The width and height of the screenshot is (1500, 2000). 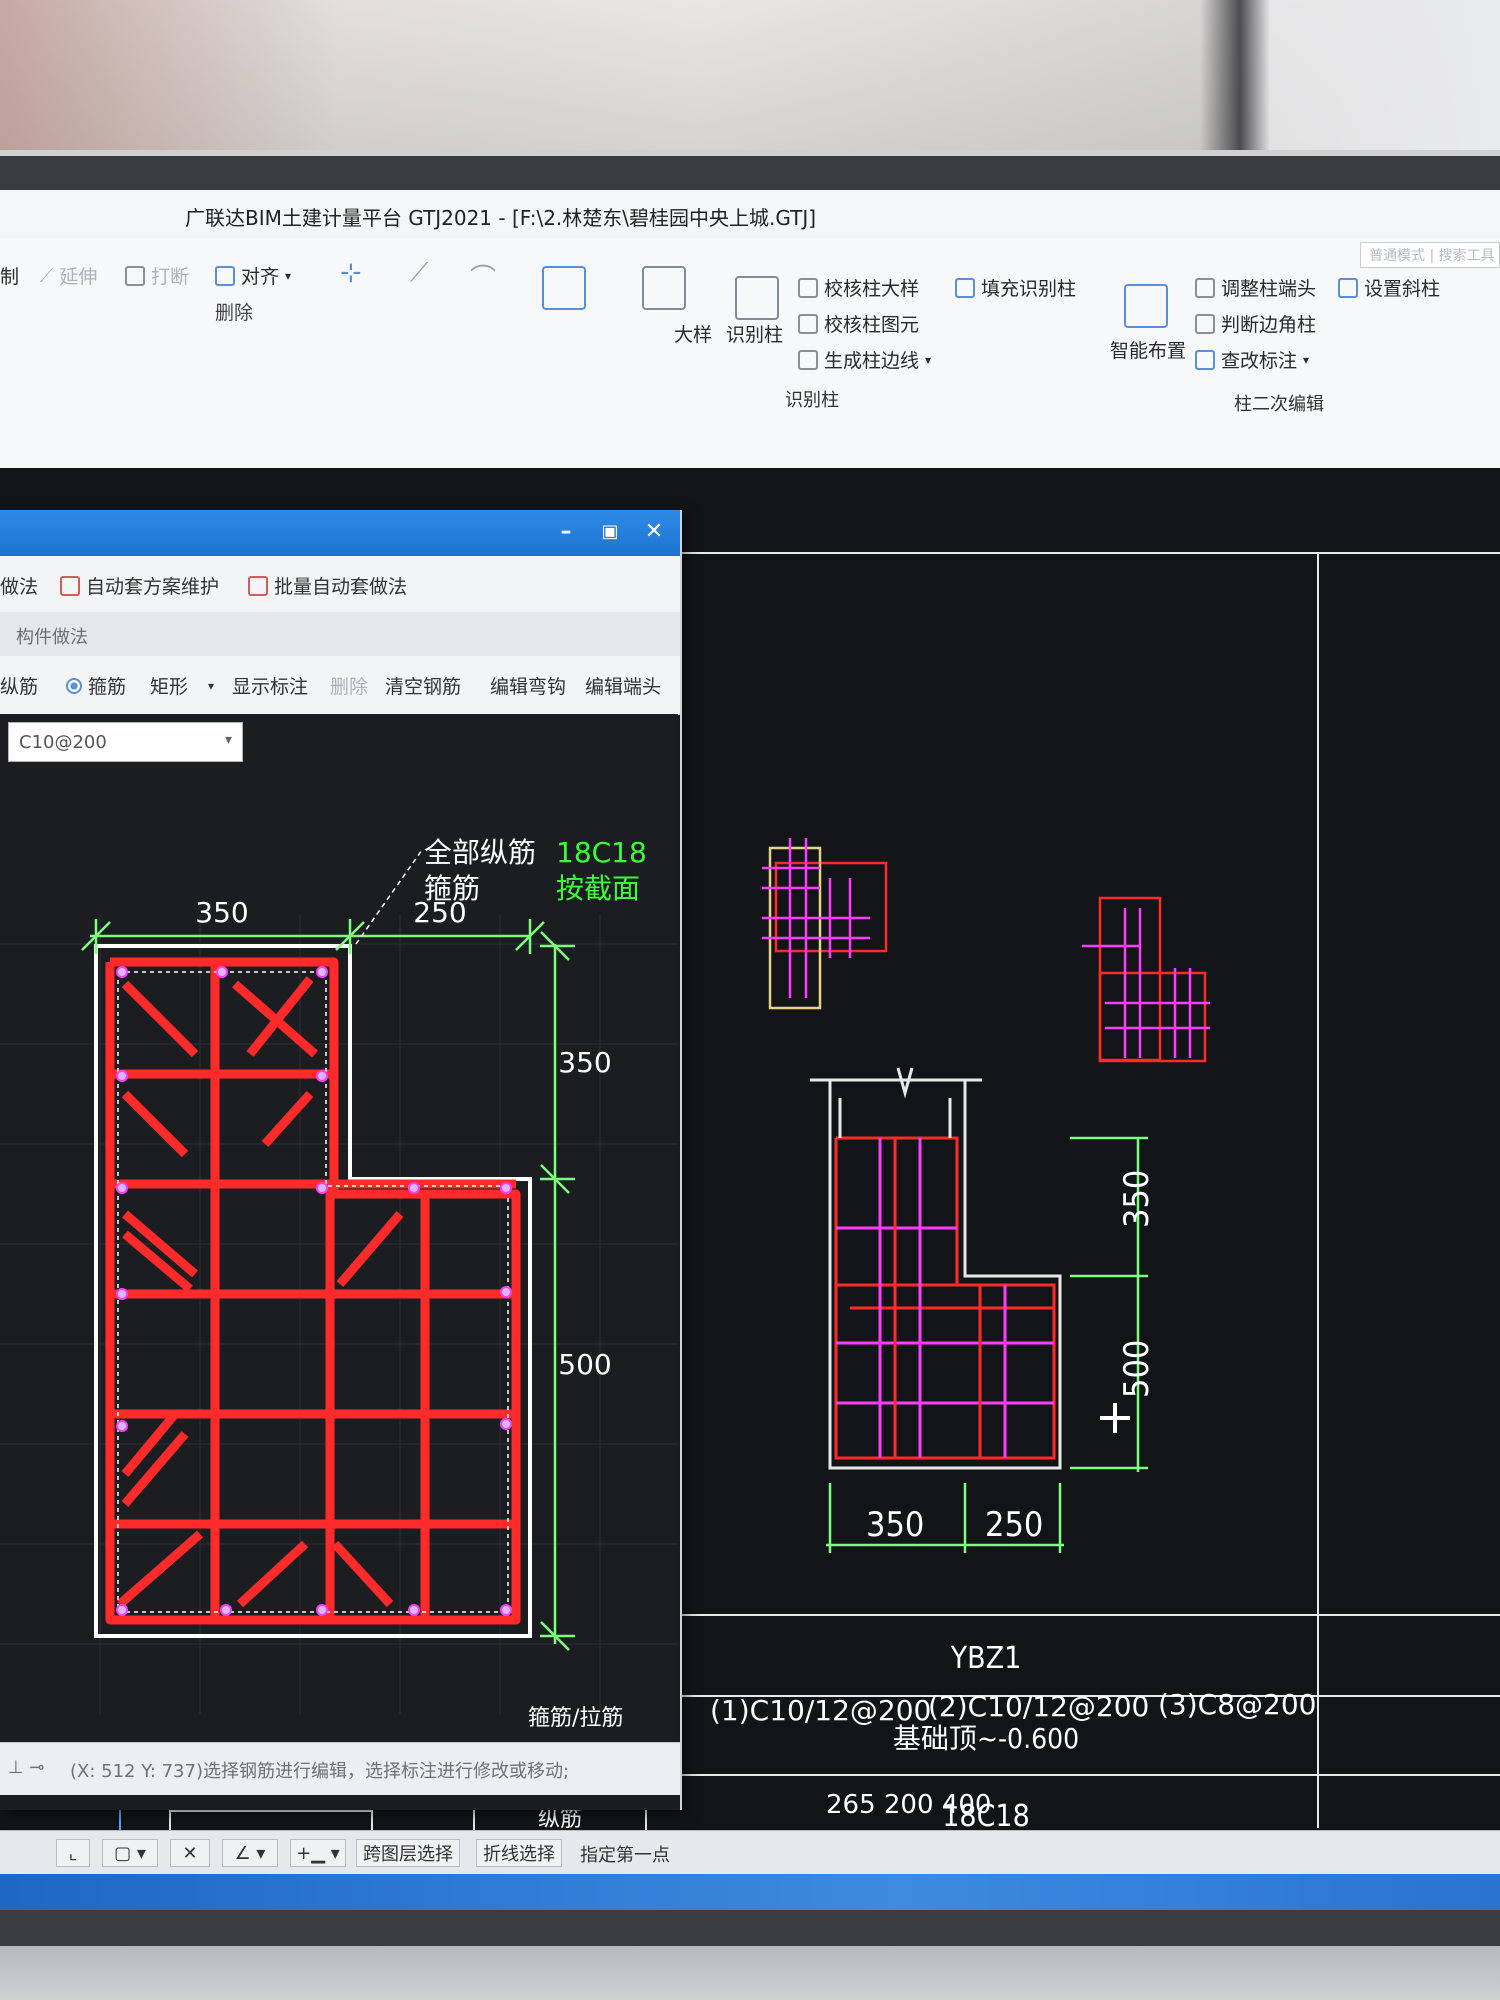 I want to click on extend-icon: ⟋, so click(x=47, y=275).